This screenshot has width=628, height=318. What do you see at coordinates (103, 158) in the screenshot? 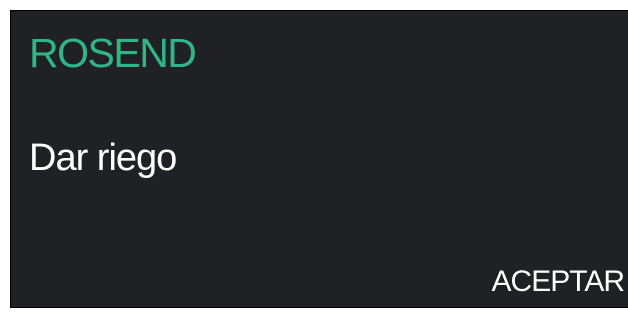
I see `dialog-message: Dar riego` at bounding box center [103, 158].